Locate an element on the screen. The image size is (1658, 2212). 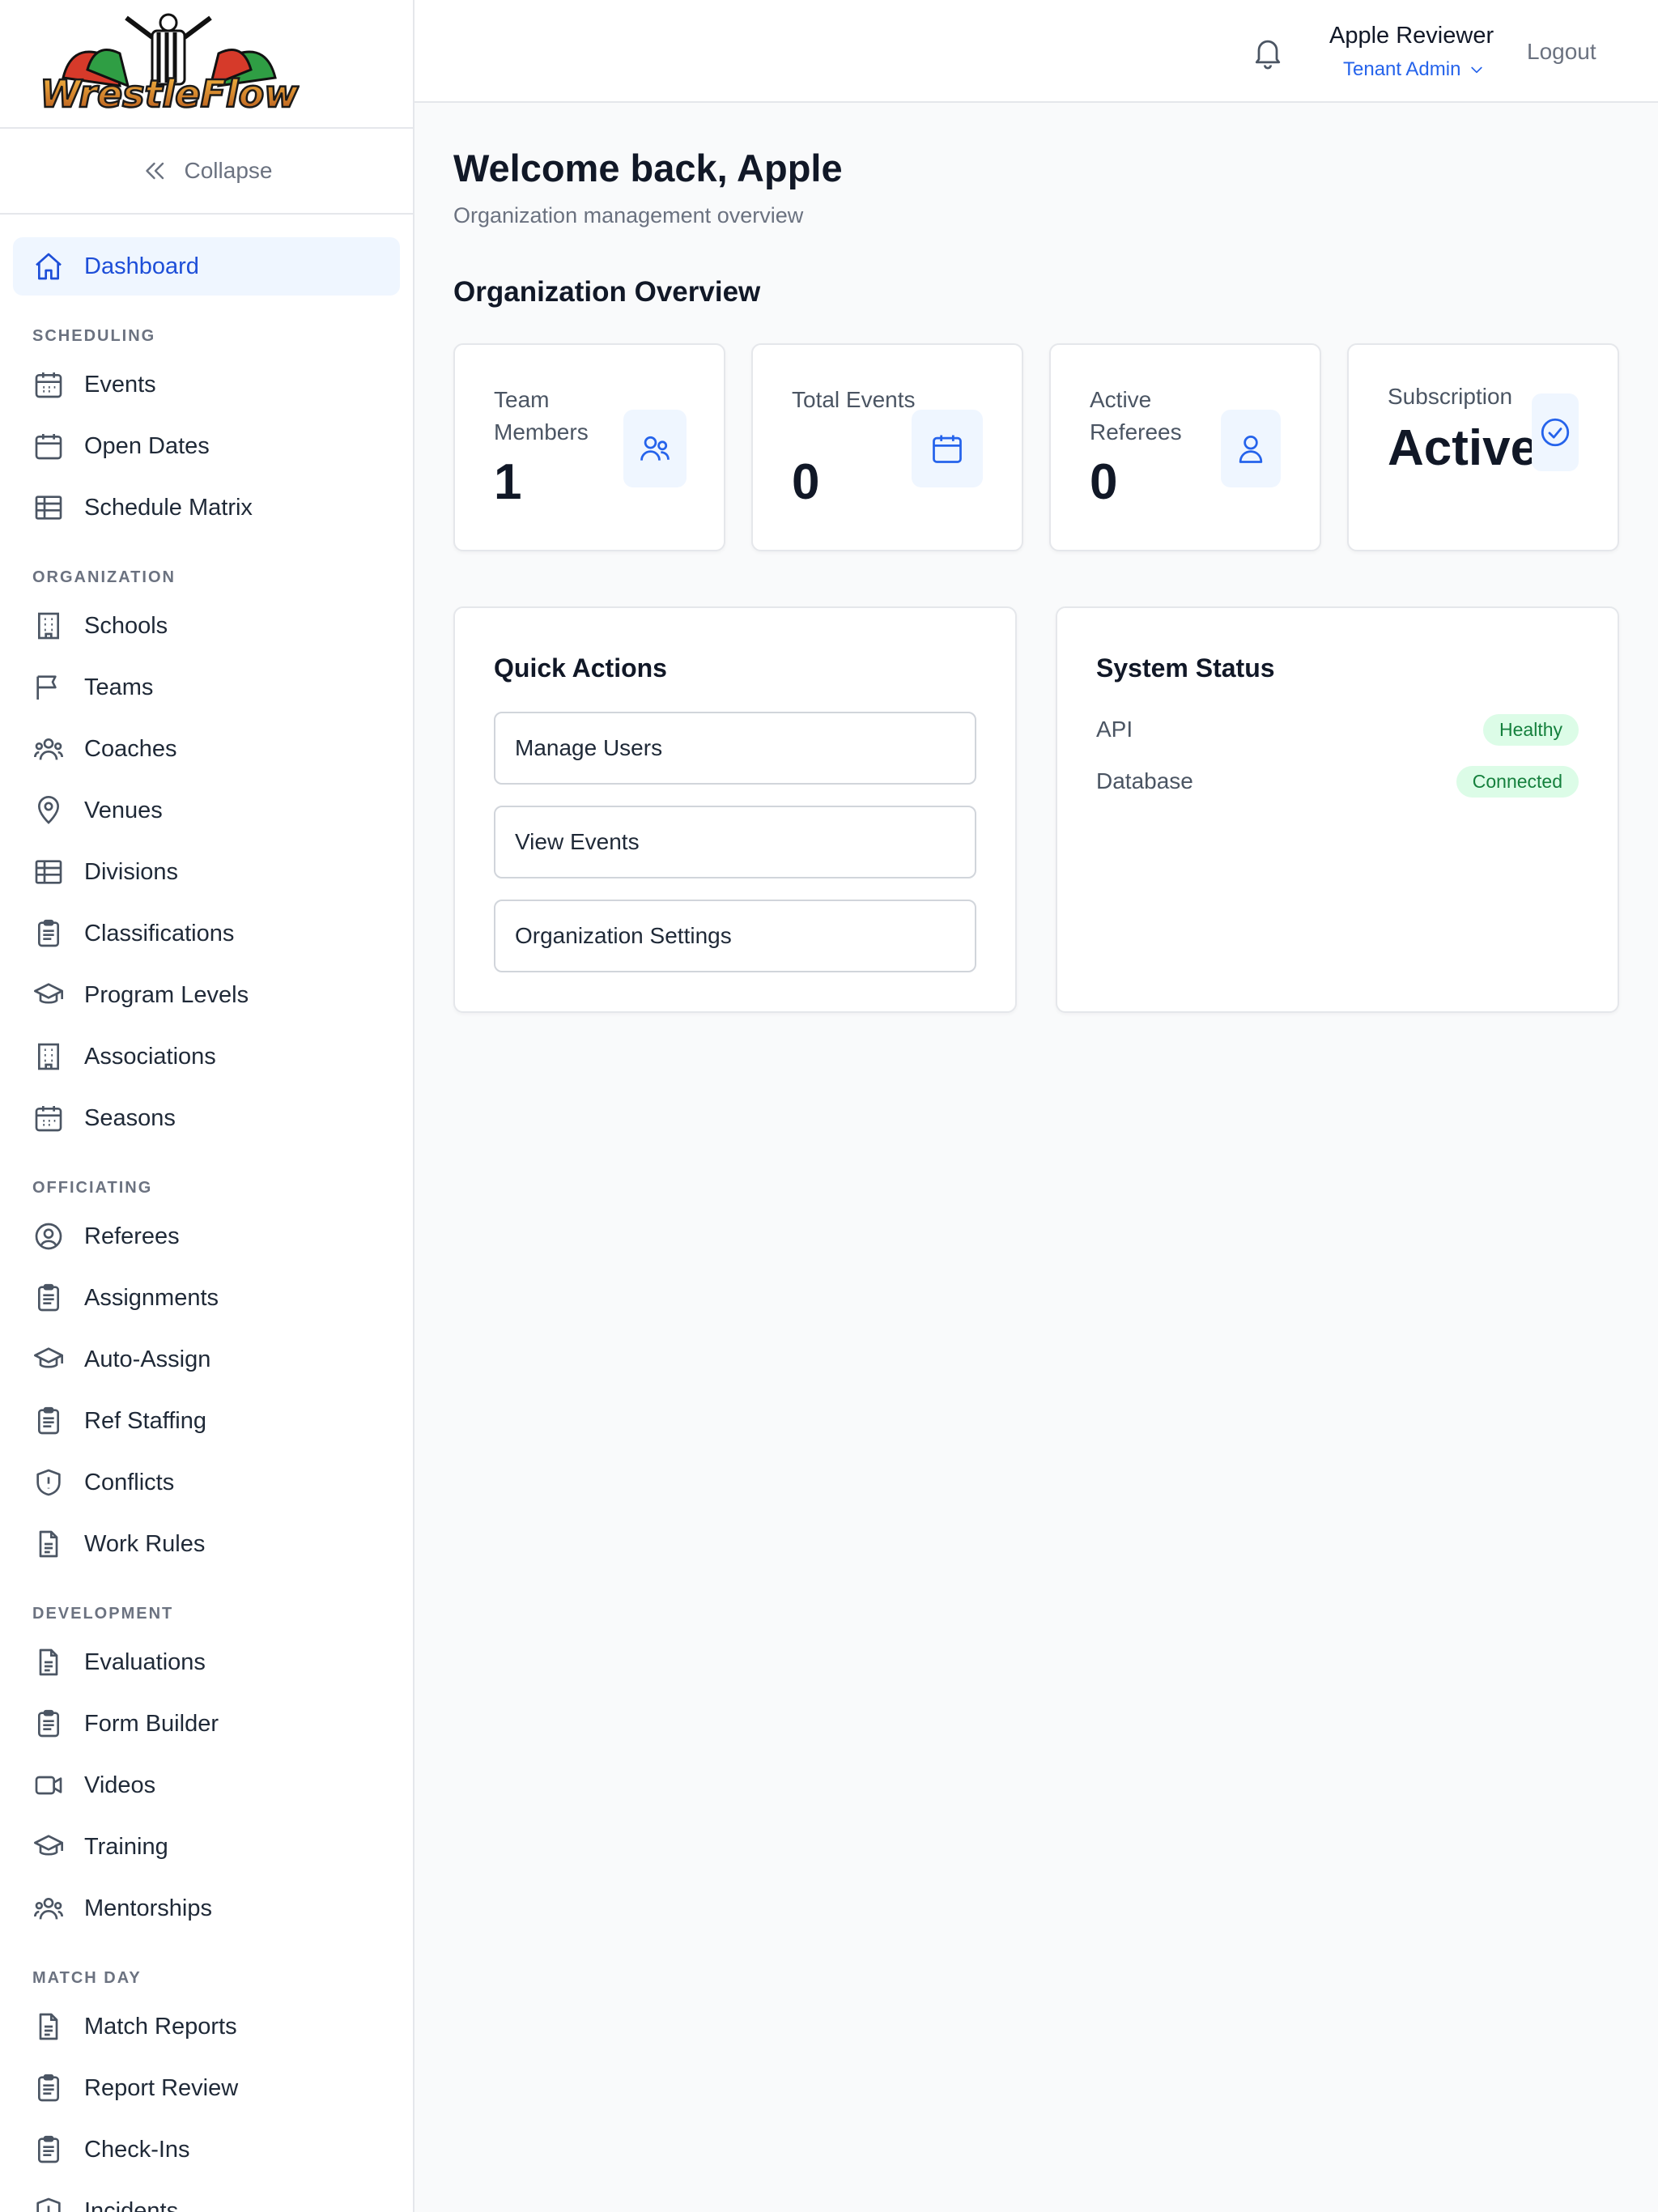
sidebar-item-label: Schools is located at coordinates (126, 626).